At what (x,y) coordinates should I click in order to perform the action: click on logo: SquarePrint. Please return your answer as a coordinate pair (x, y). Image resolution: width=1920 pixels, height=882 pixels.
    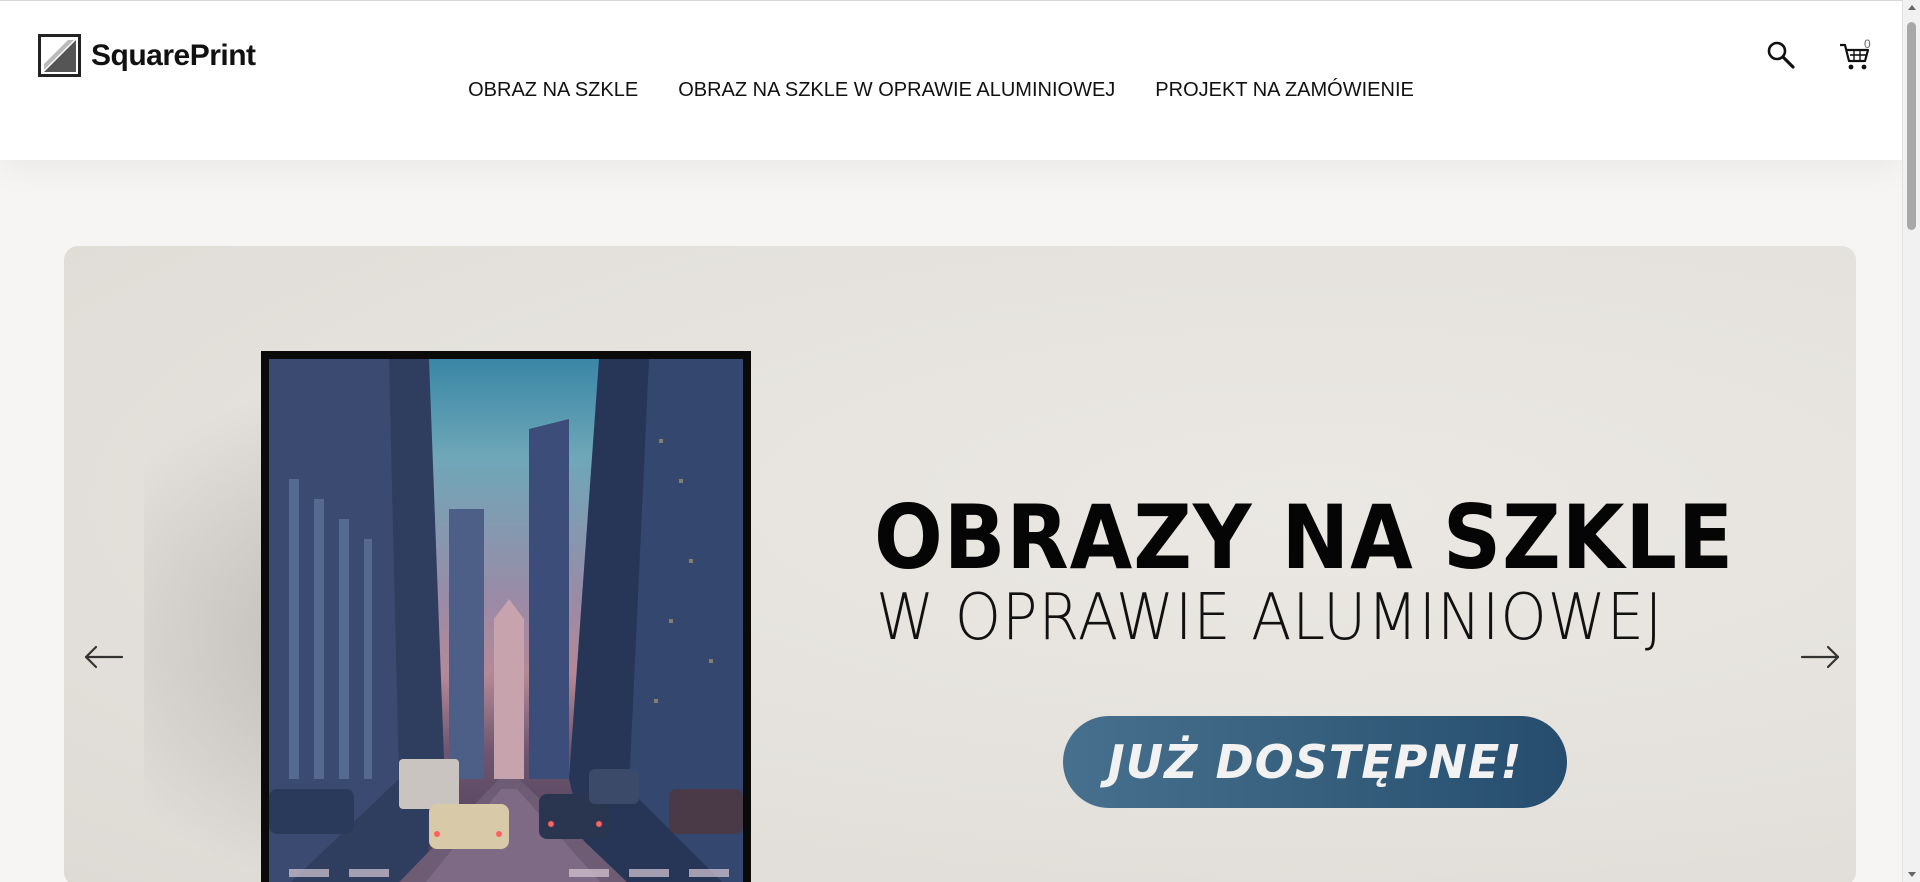
    Looking at the image, I should click on (147, 55).